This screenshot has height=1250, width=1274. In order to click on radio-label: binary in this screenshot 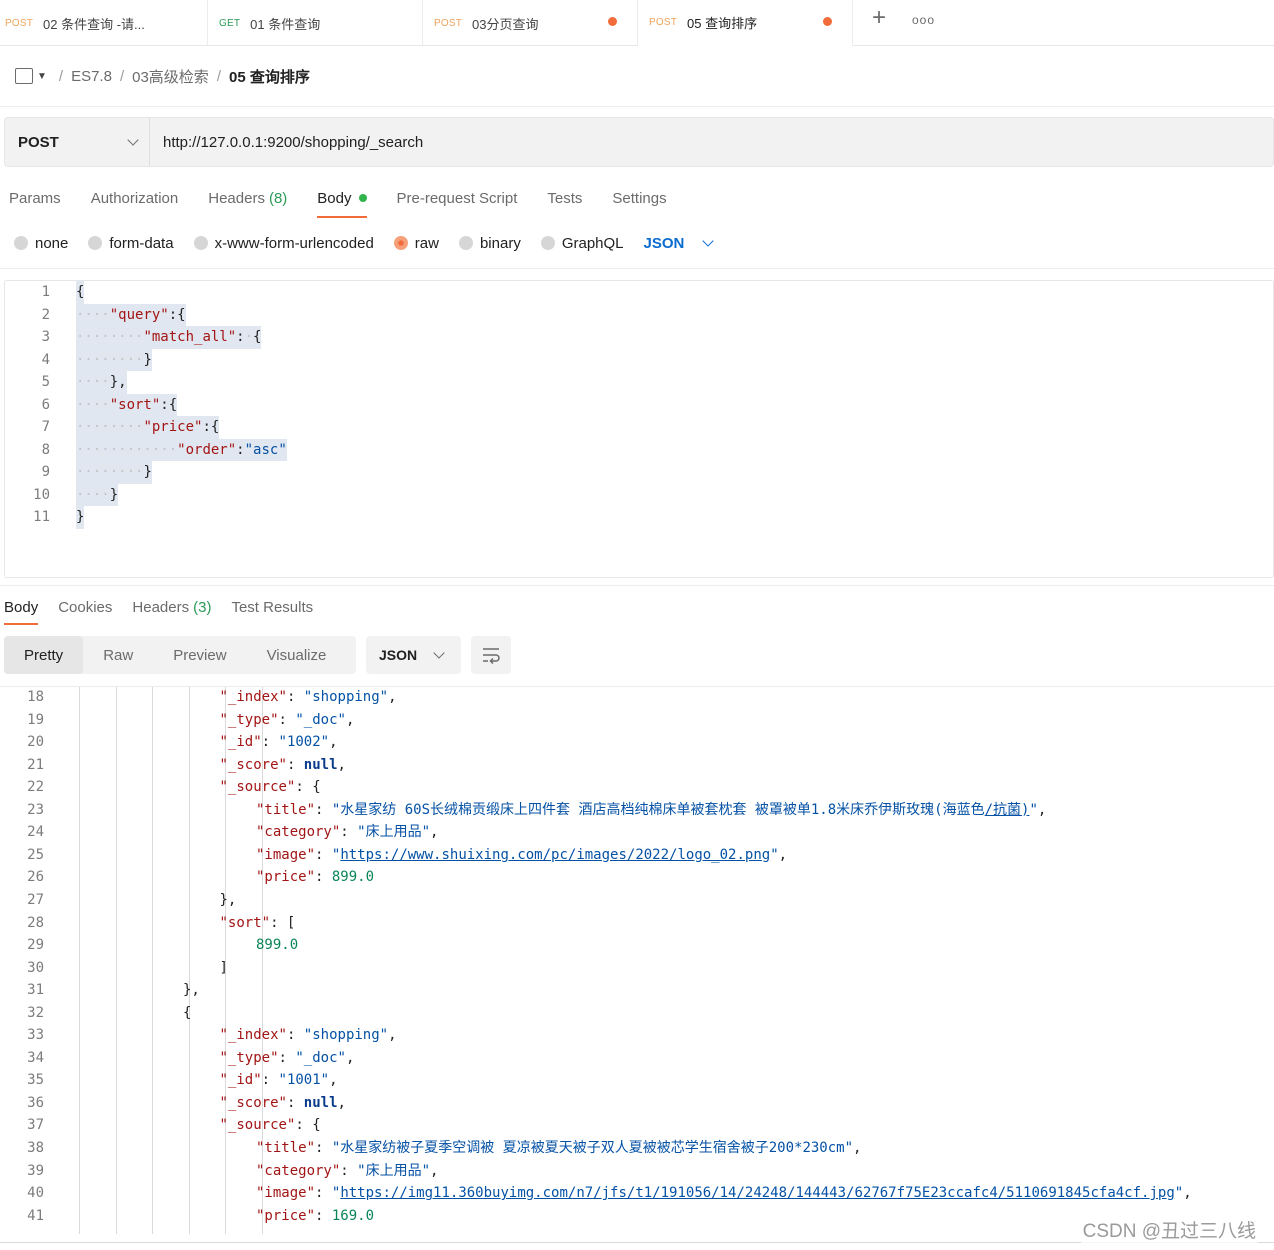, I will do `click(500, 243)`.